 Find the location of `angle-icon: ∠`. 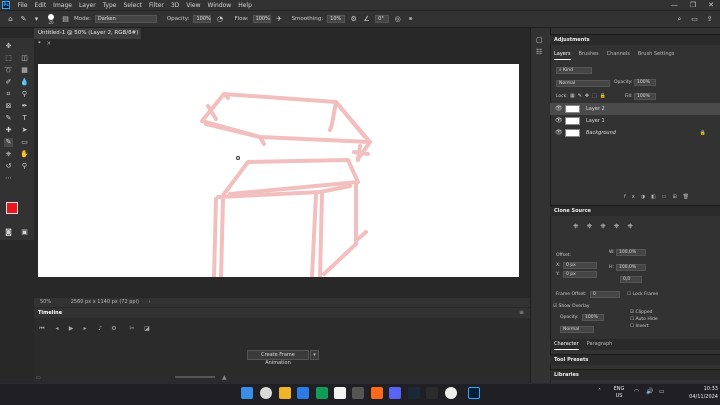

angle-icon: ∠ is located at coordinates (366, 19).